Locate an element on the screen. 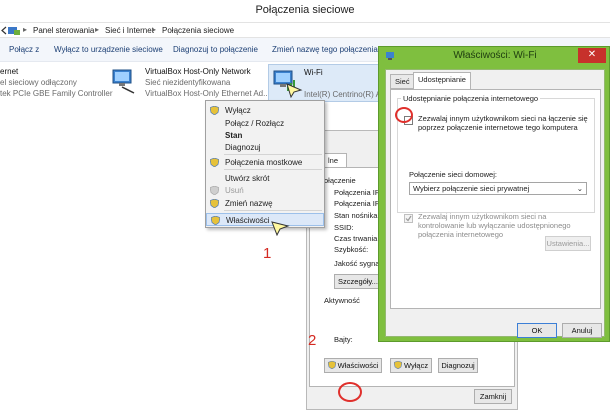 This screenshot has width=610, height=414. cancel-button: Anuluj is located at coordinates (582, 330).